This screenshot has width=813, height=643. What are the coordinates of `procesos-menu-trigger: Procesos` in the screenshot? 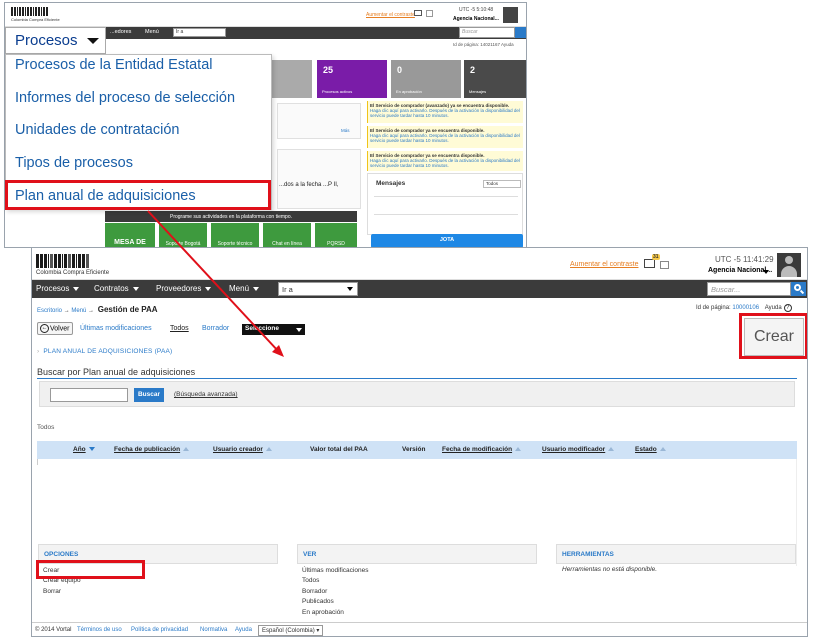 It's located at (55, 40).